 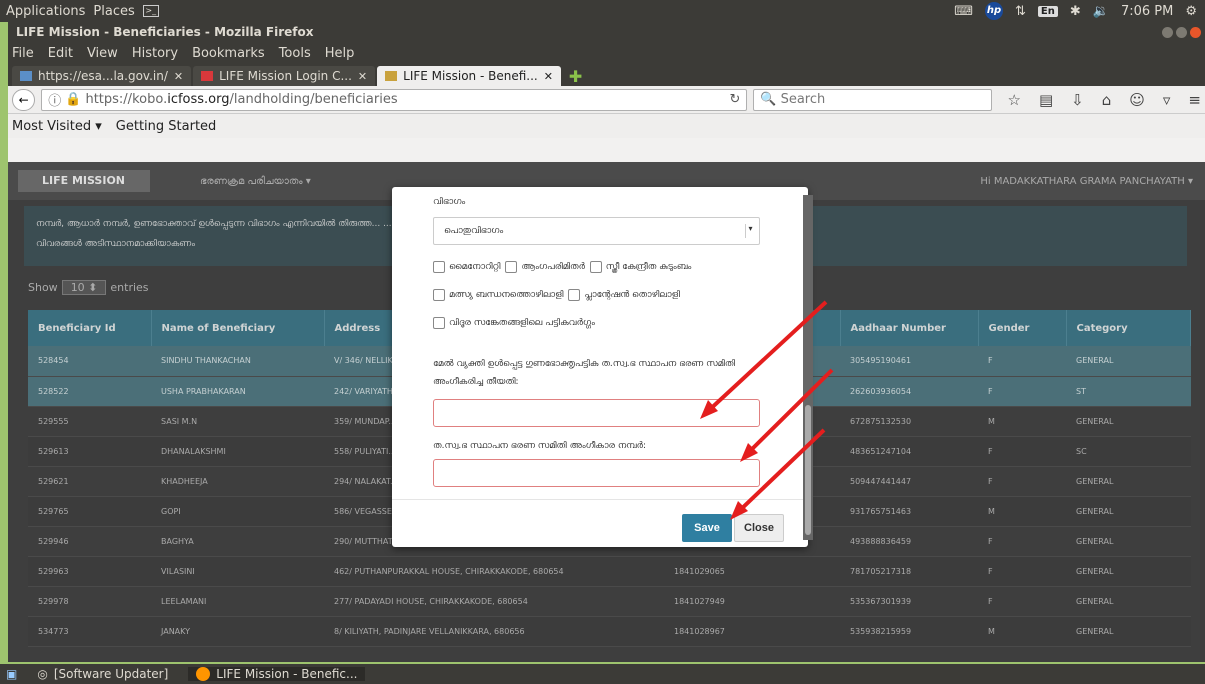 I want to click on taskbar-software-updater: ◎ [Software Updater], so click(x=102, y=674).